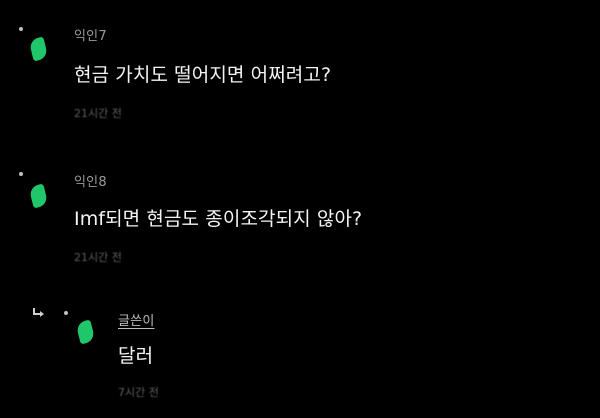 Image resolution: width=600 pixels, height=418 pixels. Describe the element at coordinates (136, 356) in the screenshot. I see `reply-text: 달러` at that location.